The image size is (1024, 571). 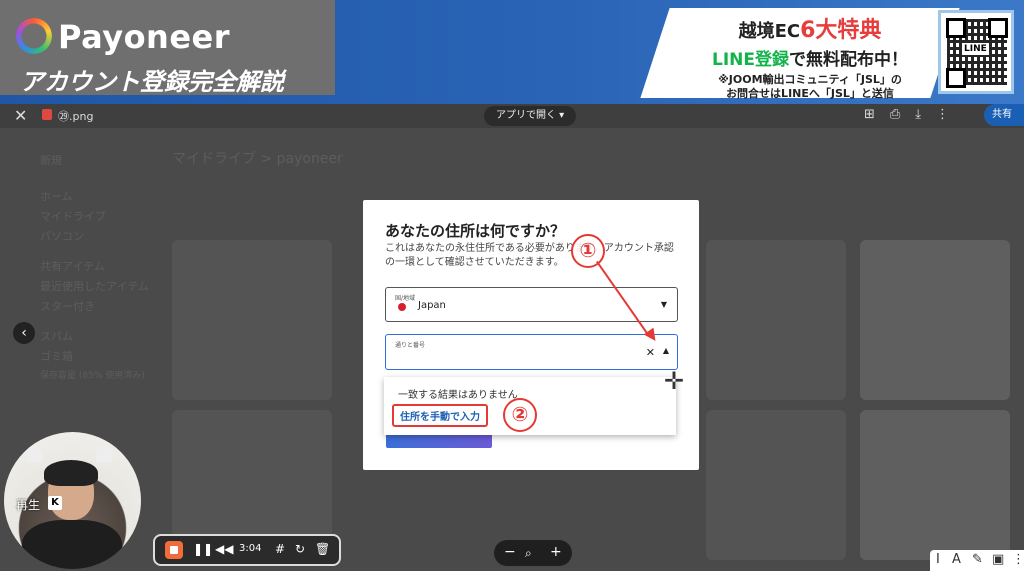 I want to click on ghost-sidebar-7: スパム, so click(x=56, y=336).